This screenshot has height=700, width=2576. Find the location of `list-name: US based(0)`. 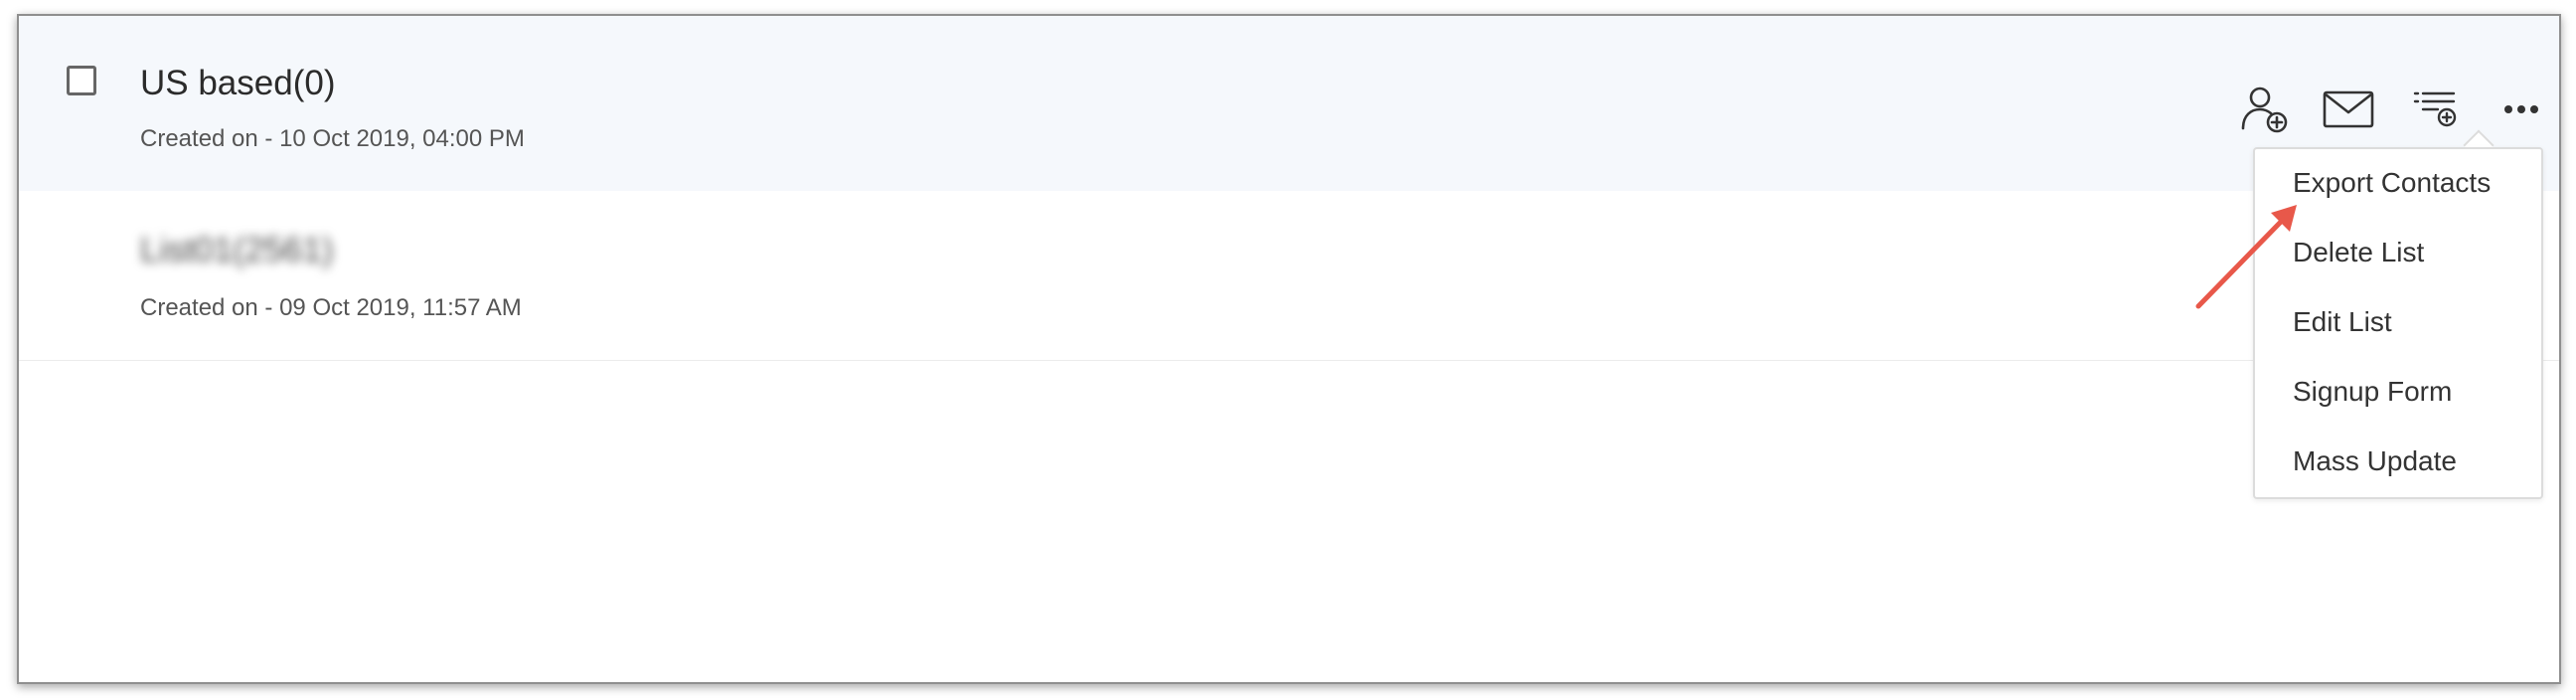

list-name: US based(0) is located at coordinates (237, 83).